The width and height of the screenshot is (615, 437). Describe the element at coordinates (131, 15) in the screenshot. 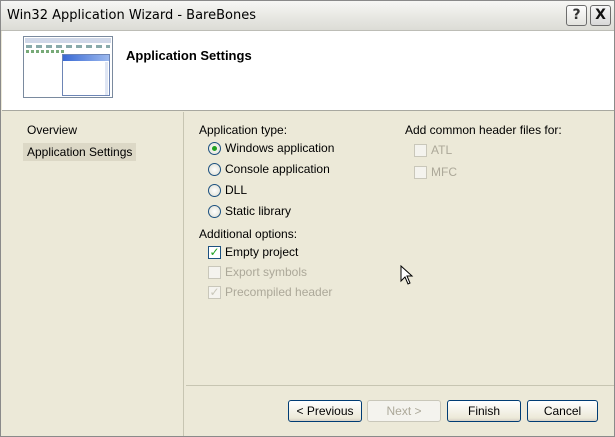

I see `window-title: Win32 Application Wizard - BareBones` at that location.